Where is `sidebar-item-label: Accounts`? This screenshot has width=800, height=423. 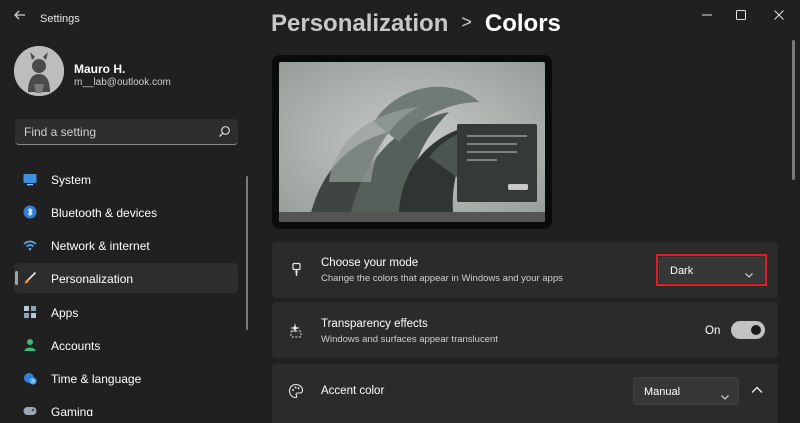
sidebar-item-label: Accounts is located at coordinates (76, 346).